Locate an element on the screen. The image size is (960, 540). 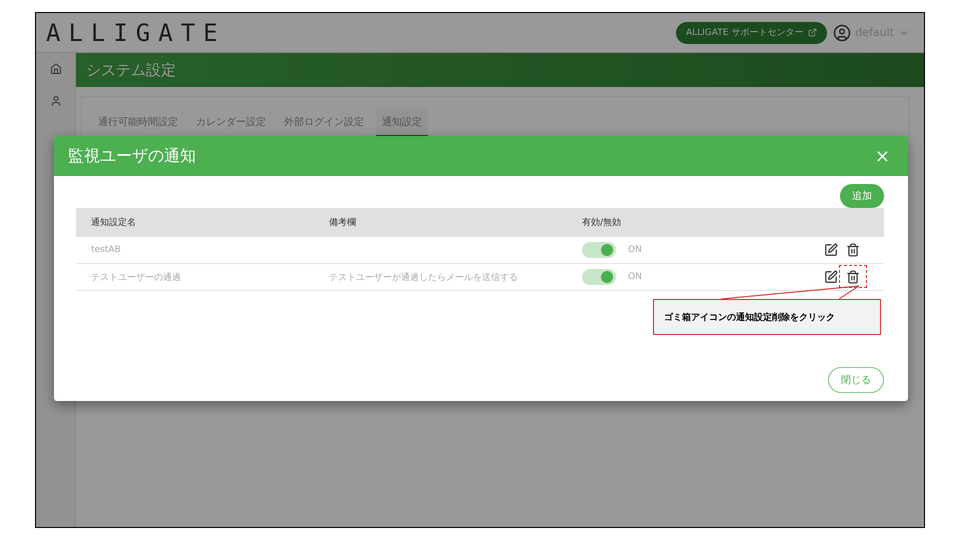
avatar-icon is located at coordinates (842, 33).